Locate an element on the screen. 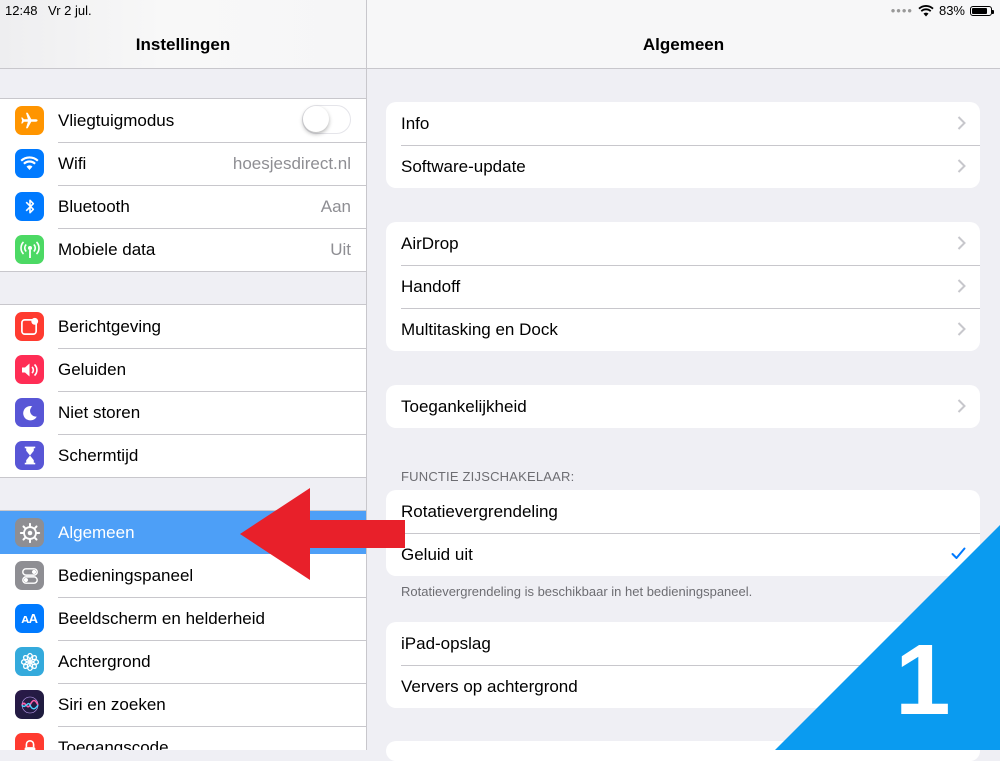 The height and width of the screenshot is (761, 1000). control-center-icon is located at coordinates (29, 575).